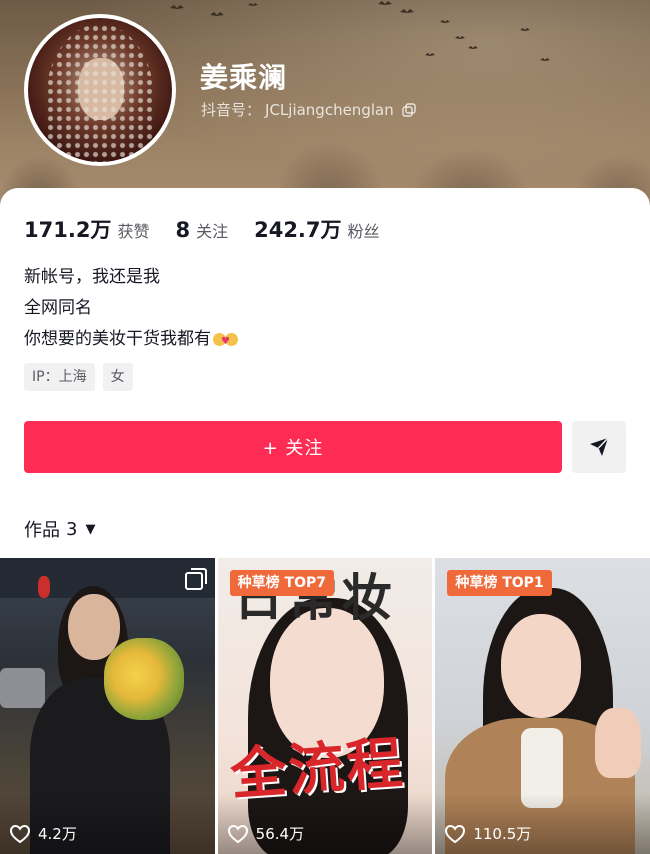 This screenshot has height=854, width=650. I want to click on profile-name: 姜乘澜, so click(244, 77).